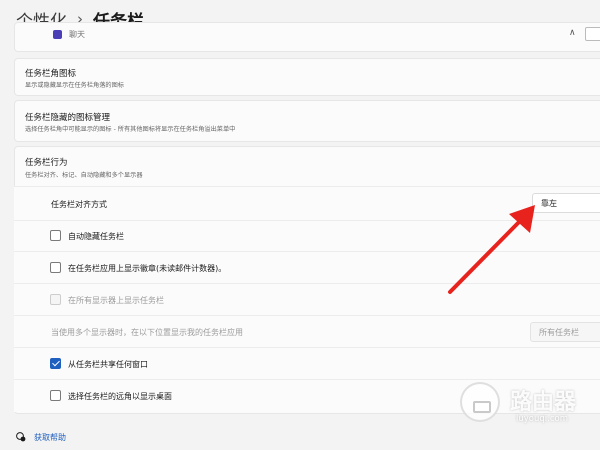 The image size is (600, 450). Describe the element at coordinates (542, 419) in the screenshot. I see `watermark-url: luyouqi.com` at that location.